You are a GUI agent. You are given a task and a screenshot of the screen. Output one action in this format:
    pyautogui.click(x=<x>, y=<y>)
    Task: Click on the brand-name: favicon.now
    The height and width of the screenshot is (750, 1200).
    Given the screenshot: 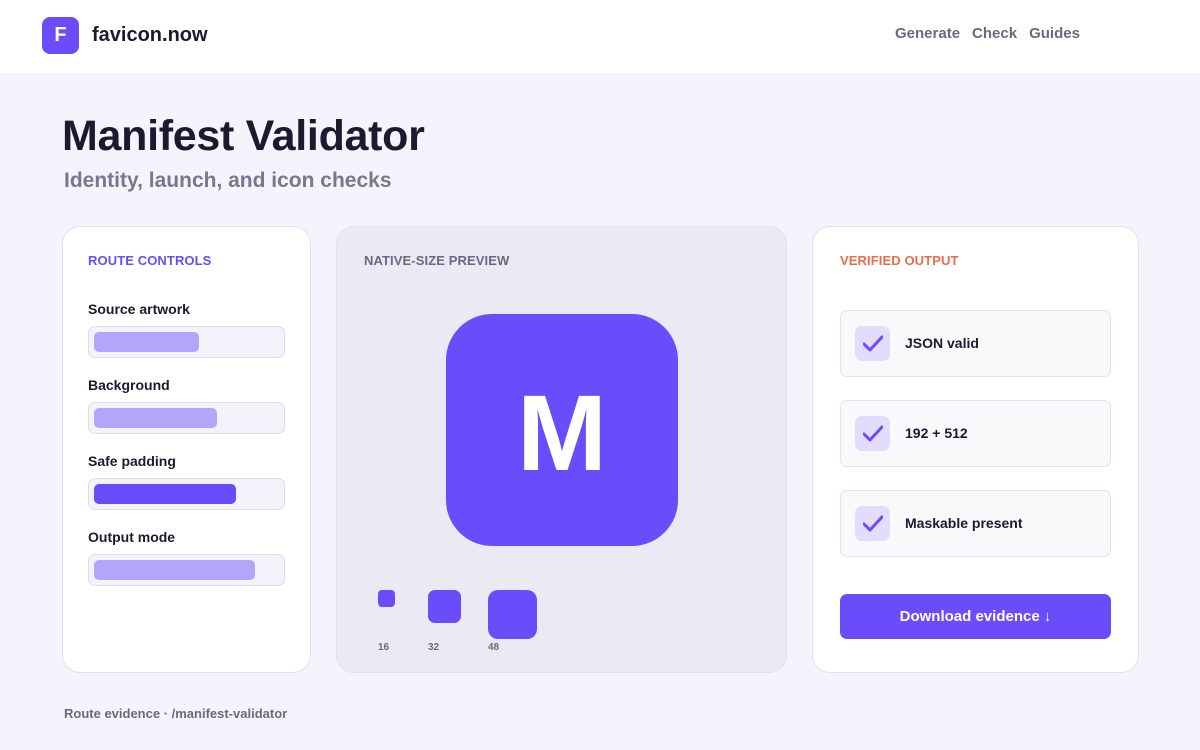 What is the action you would take?
    pyautogui.click(x=150, y=35)
    